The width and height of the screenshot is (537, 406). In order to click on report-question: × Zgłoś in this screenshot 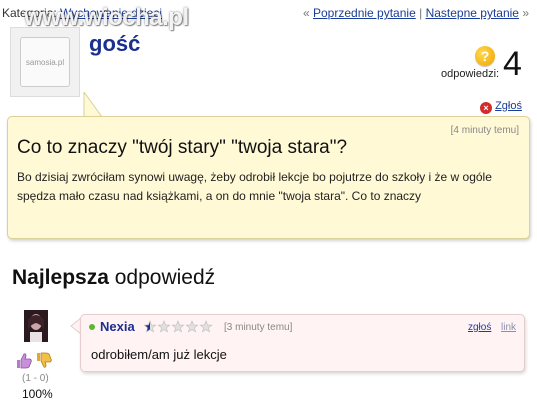, I will do `click(501, 107)`.